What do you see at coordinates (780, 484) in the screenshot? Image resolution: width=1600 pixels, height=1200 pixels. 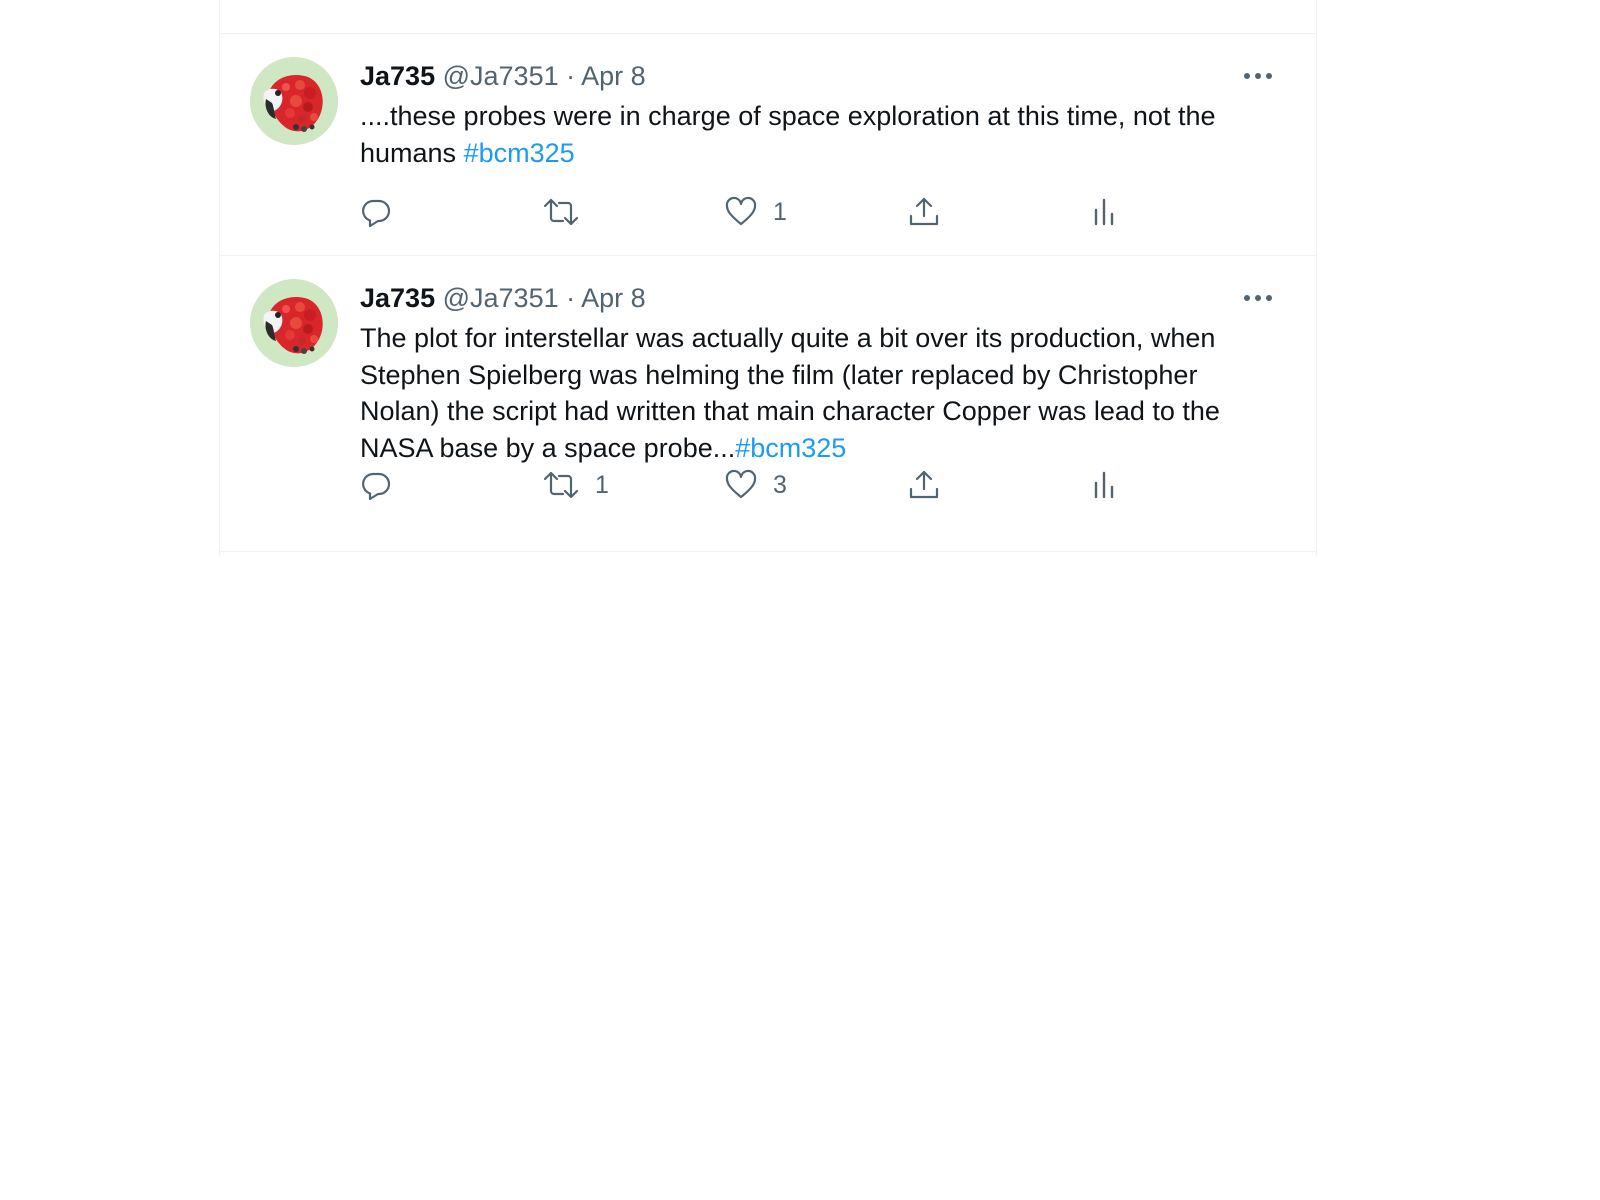 I see `like-count: 3` at bounding box center [780, 484].